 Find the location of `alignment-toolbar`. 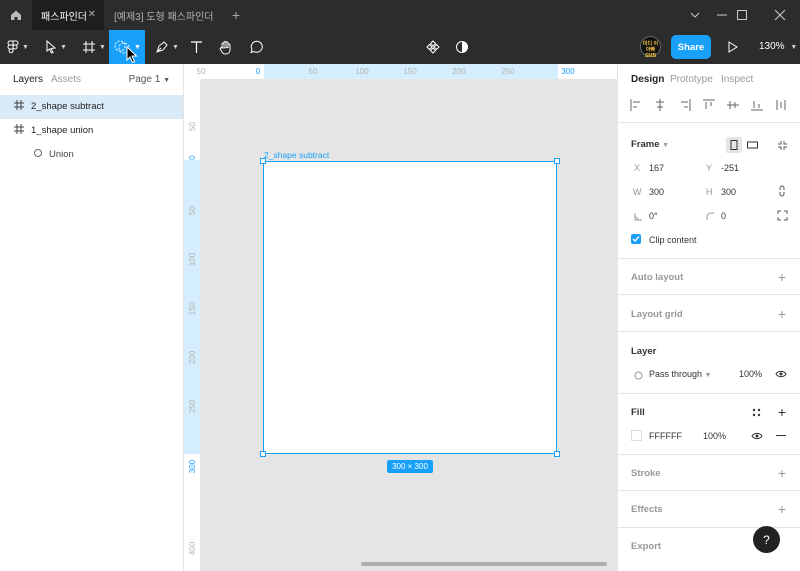

alignment-toolbar is located at coordinates (709, 106).